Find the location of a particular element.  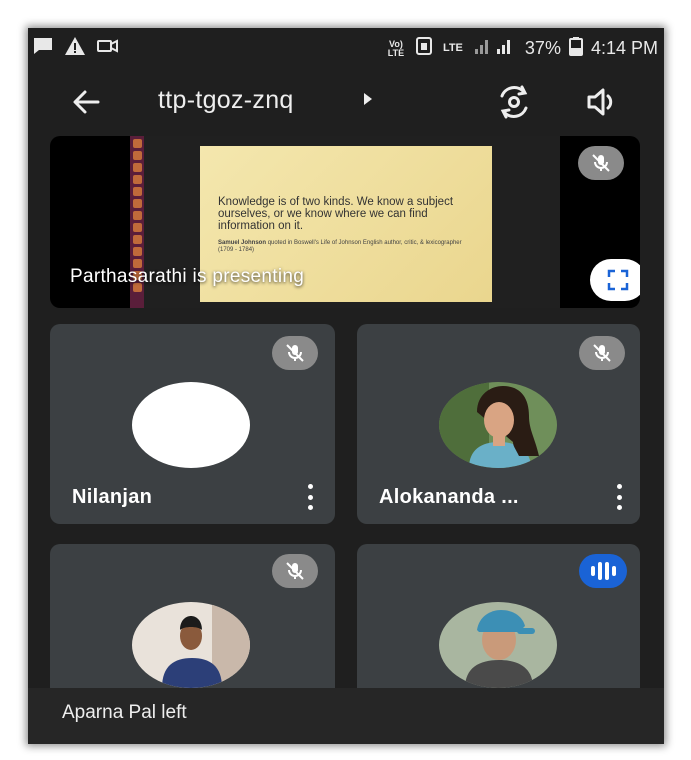

fullscreen-button is located at coordinates (615, 280).